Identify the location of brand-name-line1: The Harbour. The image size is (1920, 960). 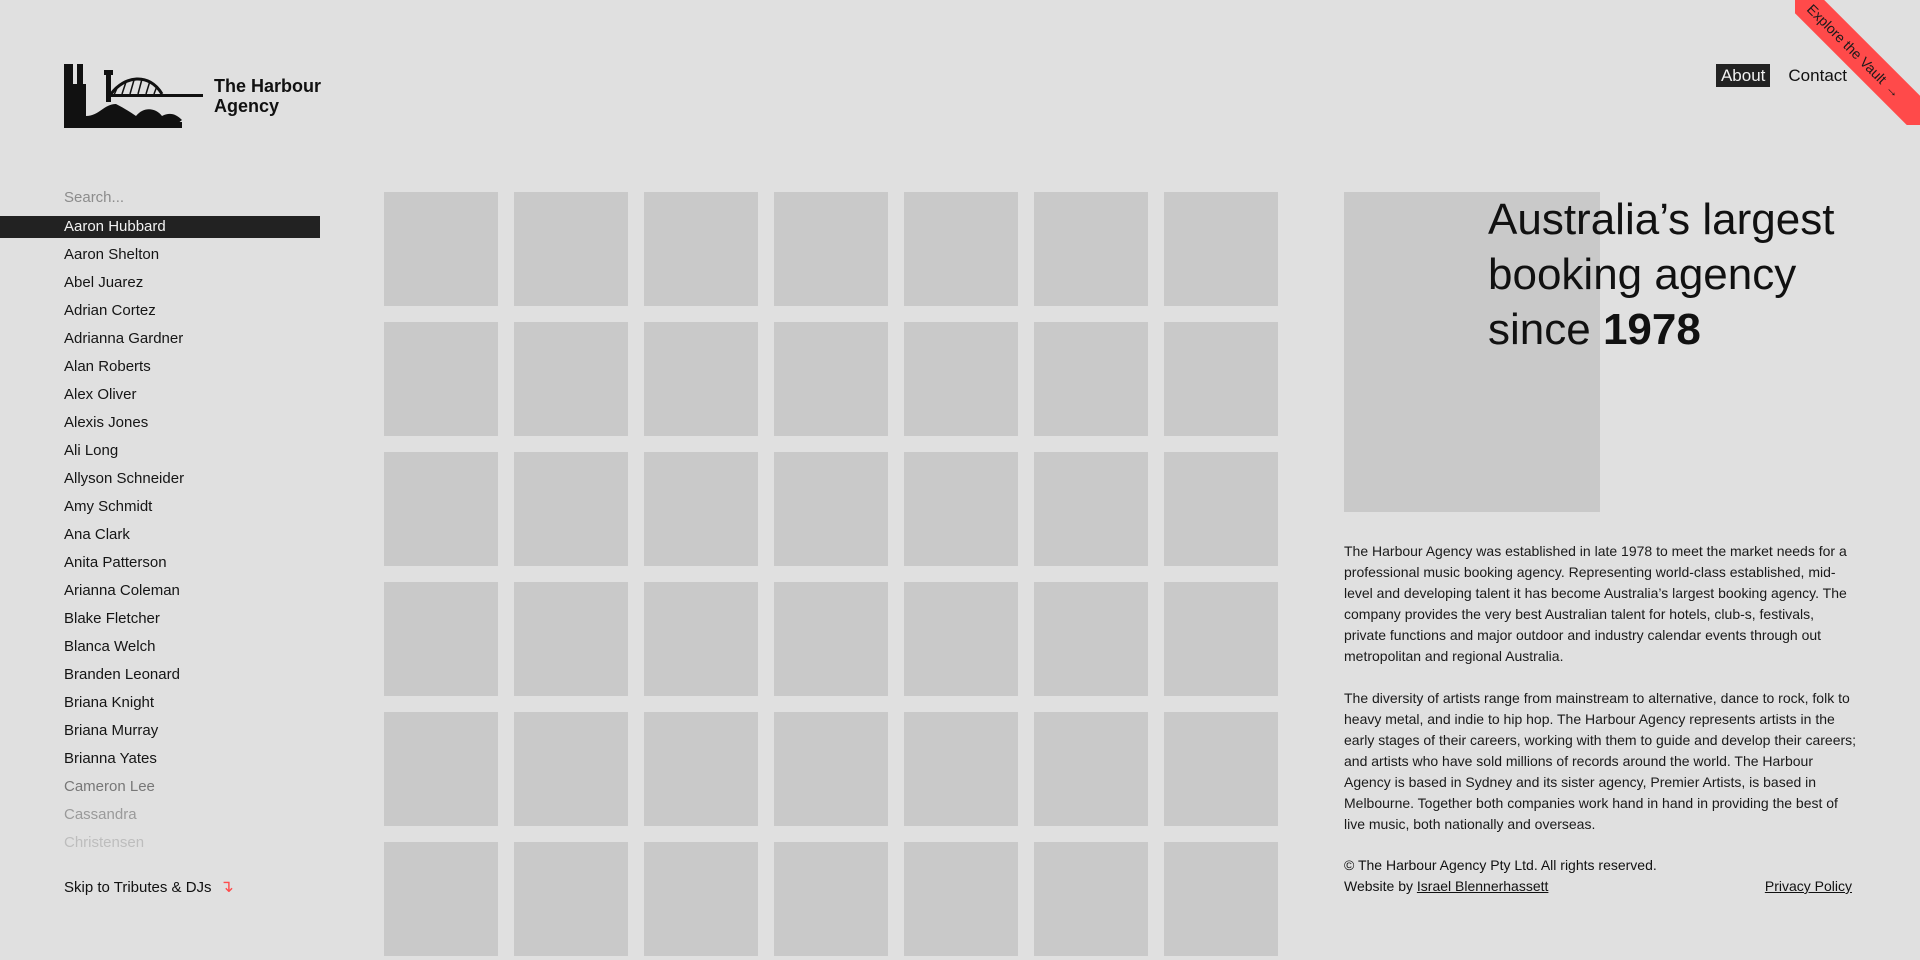
(268, 86).